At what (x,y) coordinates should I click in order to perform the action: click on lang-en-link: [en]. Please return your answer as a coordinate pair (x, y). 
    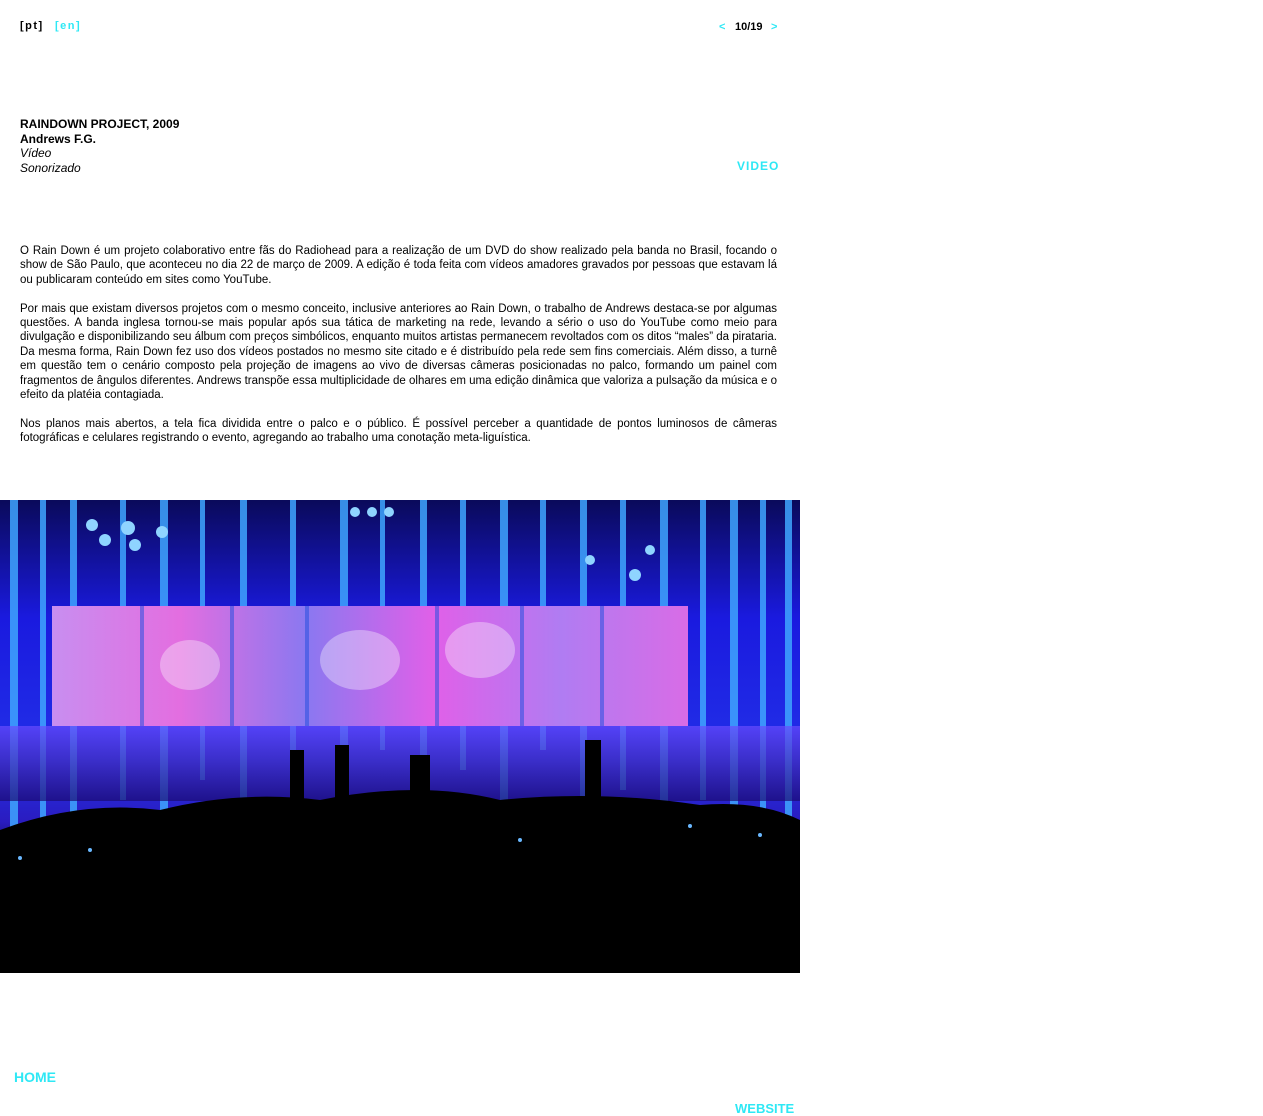
    Looking at the image, I should click on (68, 26).